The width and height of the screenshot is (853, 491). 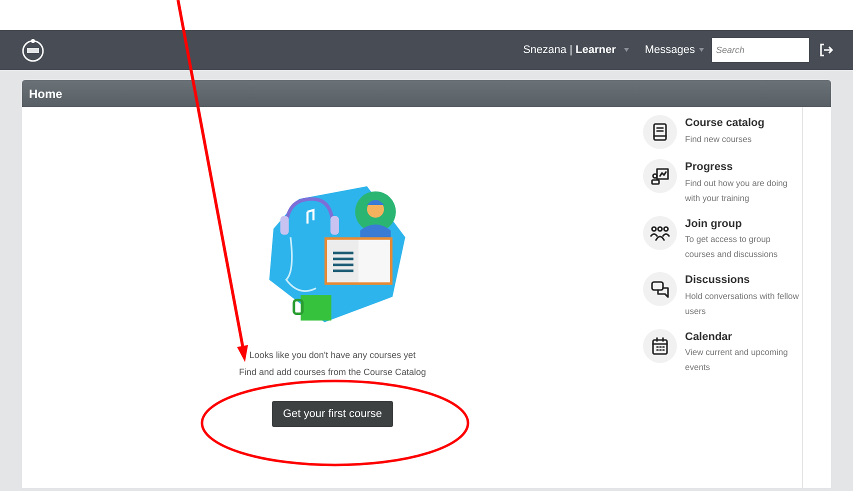 What do you see at coordinates (332, 355) in the screenshot?
I see `empty-message: Looks like you don't have any courses yet` at bounding box center [332, 355].